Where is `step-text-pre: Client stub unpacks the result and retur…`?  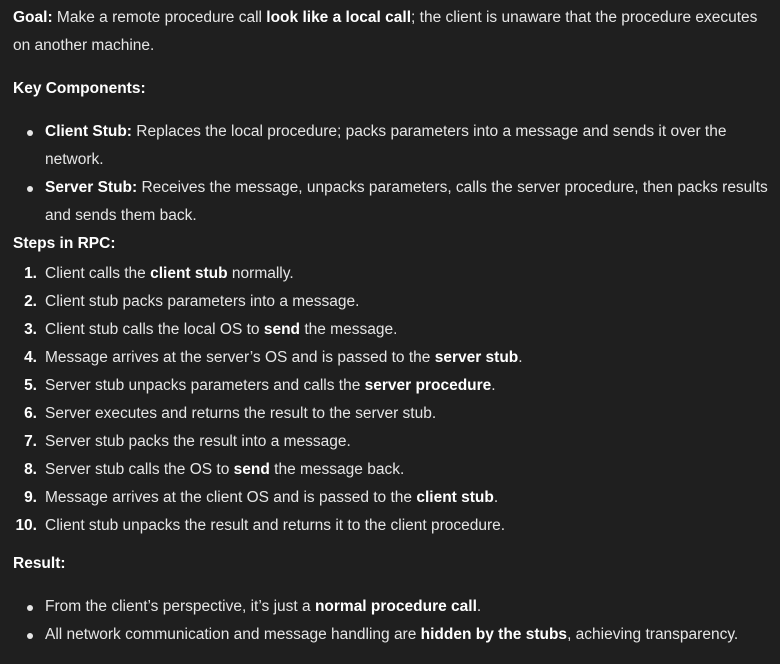 step-text-pre: Client stub unpacks the result and retur… is located at coordinates (275, 525).